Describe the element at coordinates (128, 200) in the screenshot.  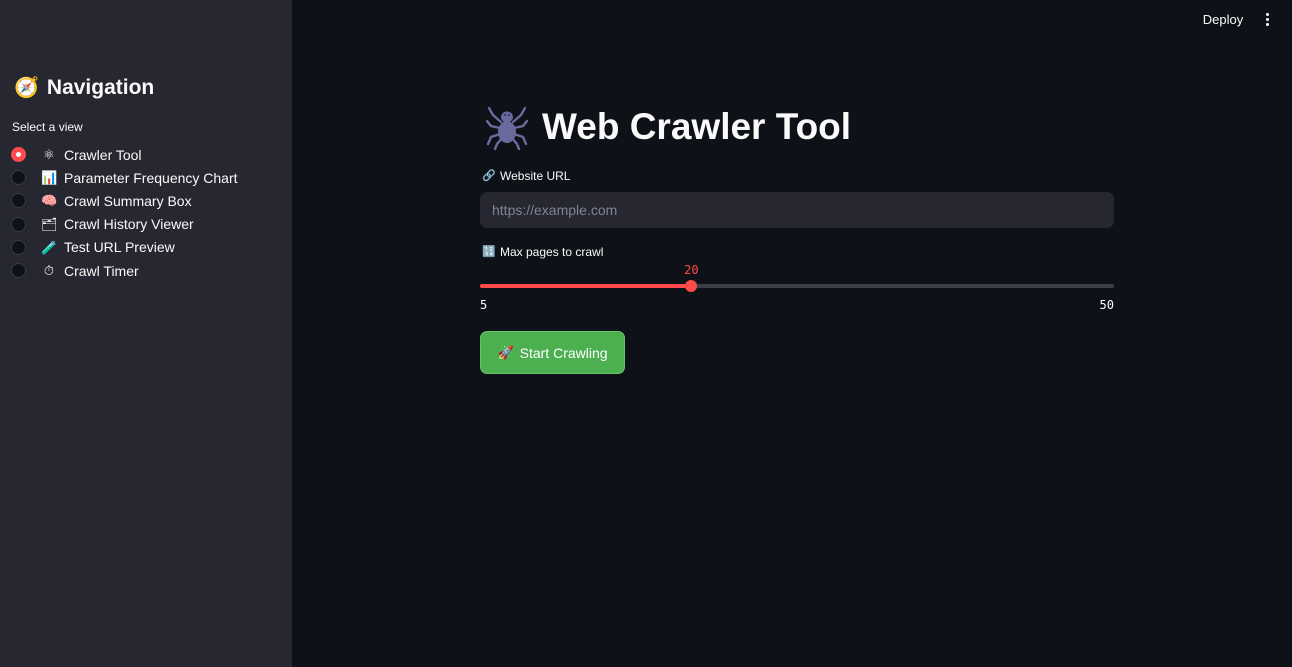
I see `radio-option-label: Crawl Summary Box` at that location.